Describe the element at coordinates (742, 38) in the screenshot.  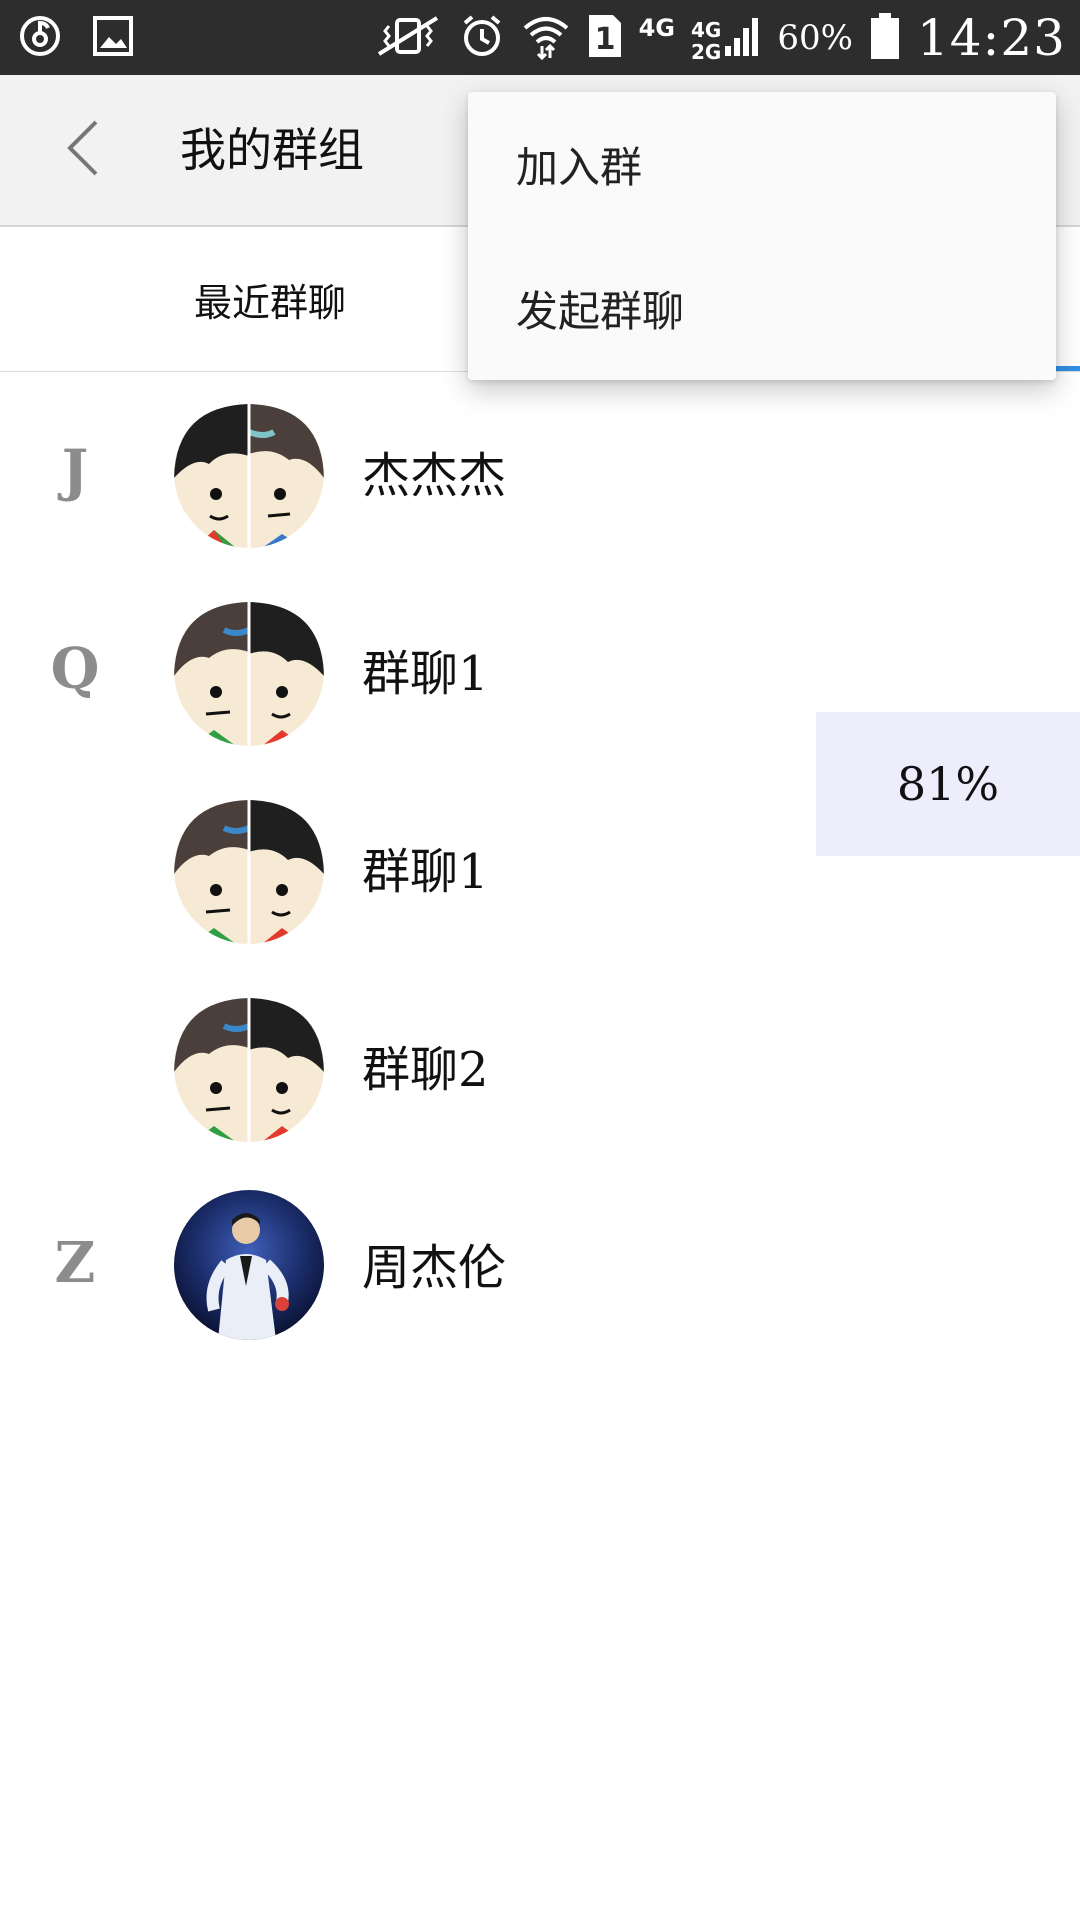
I see `signal-icon` at that location.